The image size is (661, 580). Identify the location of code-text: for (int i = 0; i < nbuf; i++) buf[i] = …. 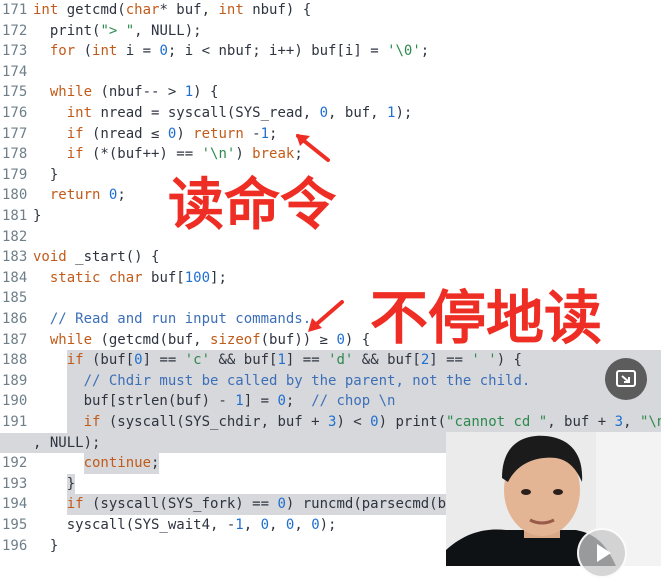
(239, 51).